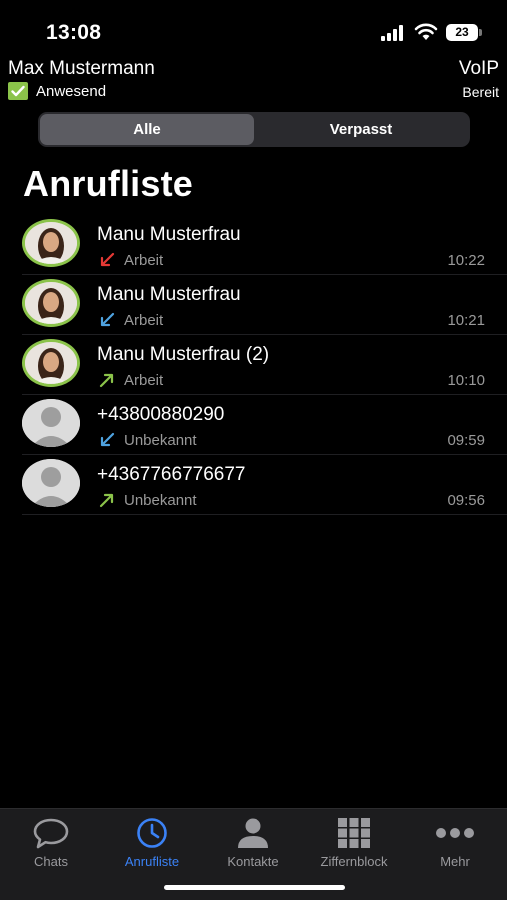 The height and width of the screenshot is (900, 507). What do you see at coordinates (51, 833) in the screenshot?
I see `chat-bubble-icon` at bounding box center [51, 833].